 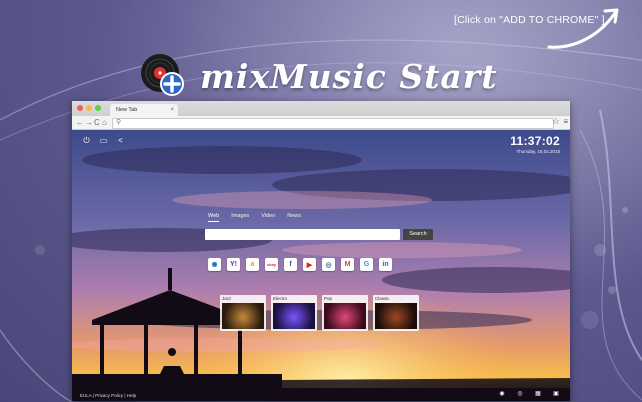 I want to click on shortcut-gmail-icon: M, so click(x=347, y=264).